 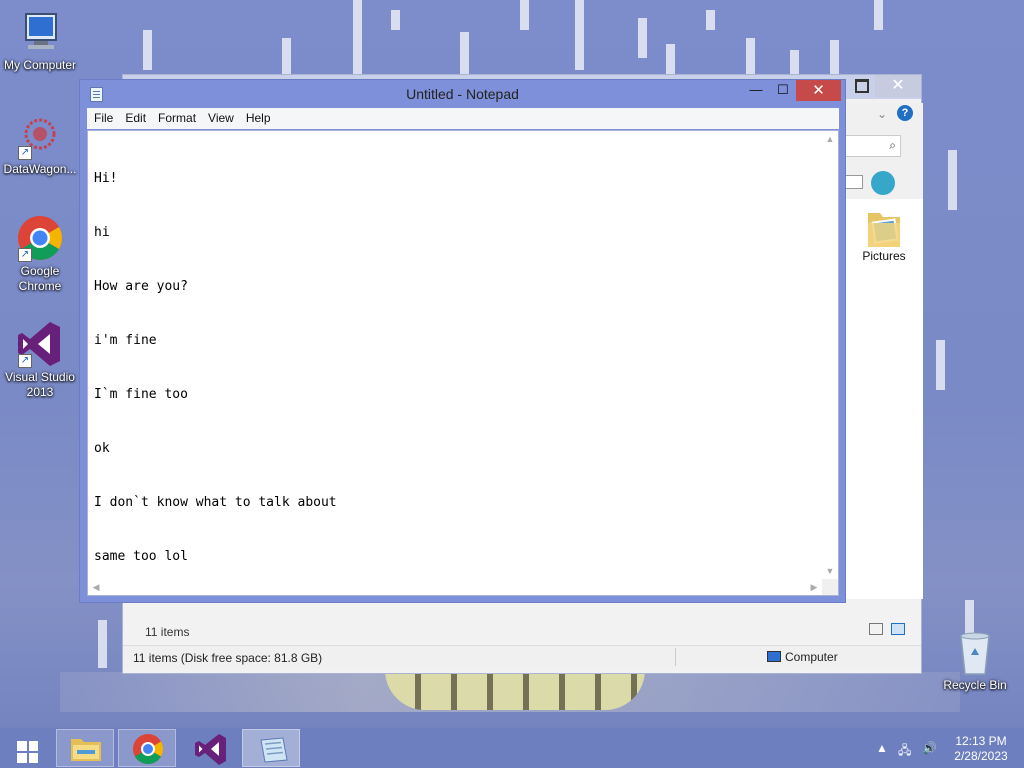 I want to click on scroll-left-icon: ◀, so click(x=96, y=587).